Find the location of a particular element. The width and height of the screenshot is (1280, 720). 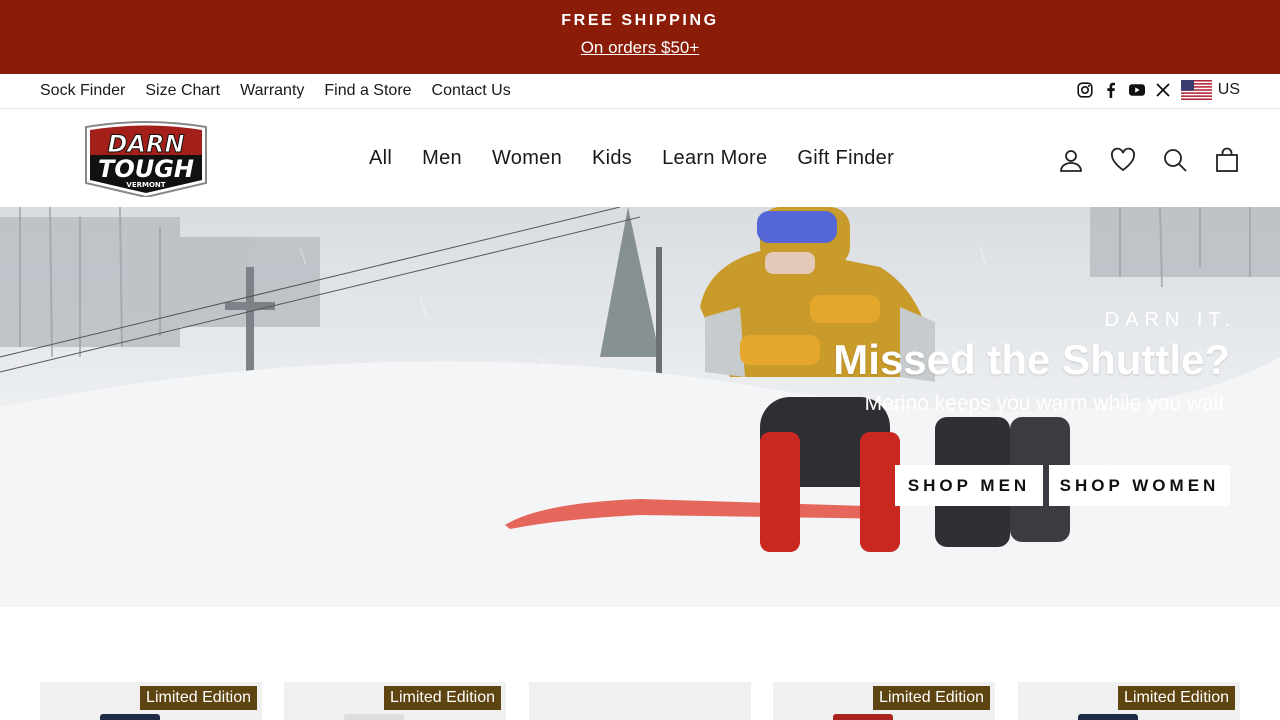

hero-eyebrow: DARN IT. is located at coordinates (1170, 320).